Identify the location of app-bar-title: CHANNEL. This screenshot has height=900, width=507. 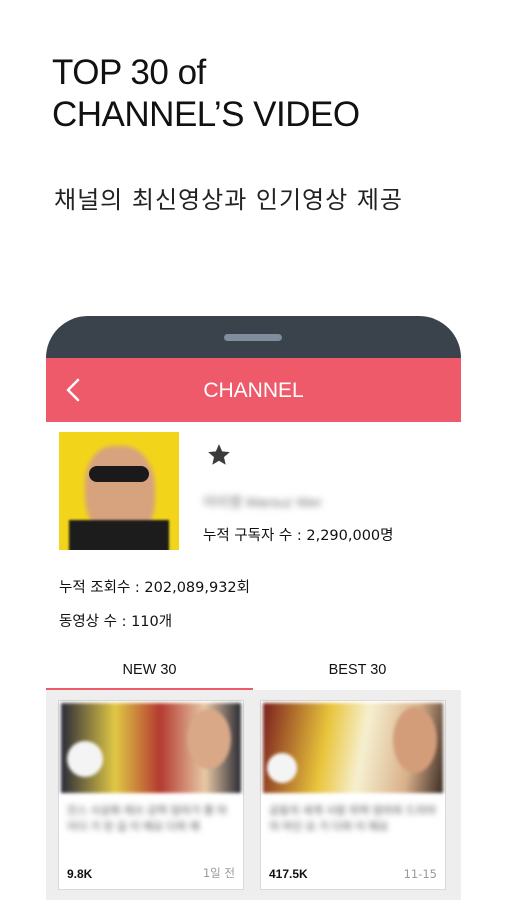
(253, 390).